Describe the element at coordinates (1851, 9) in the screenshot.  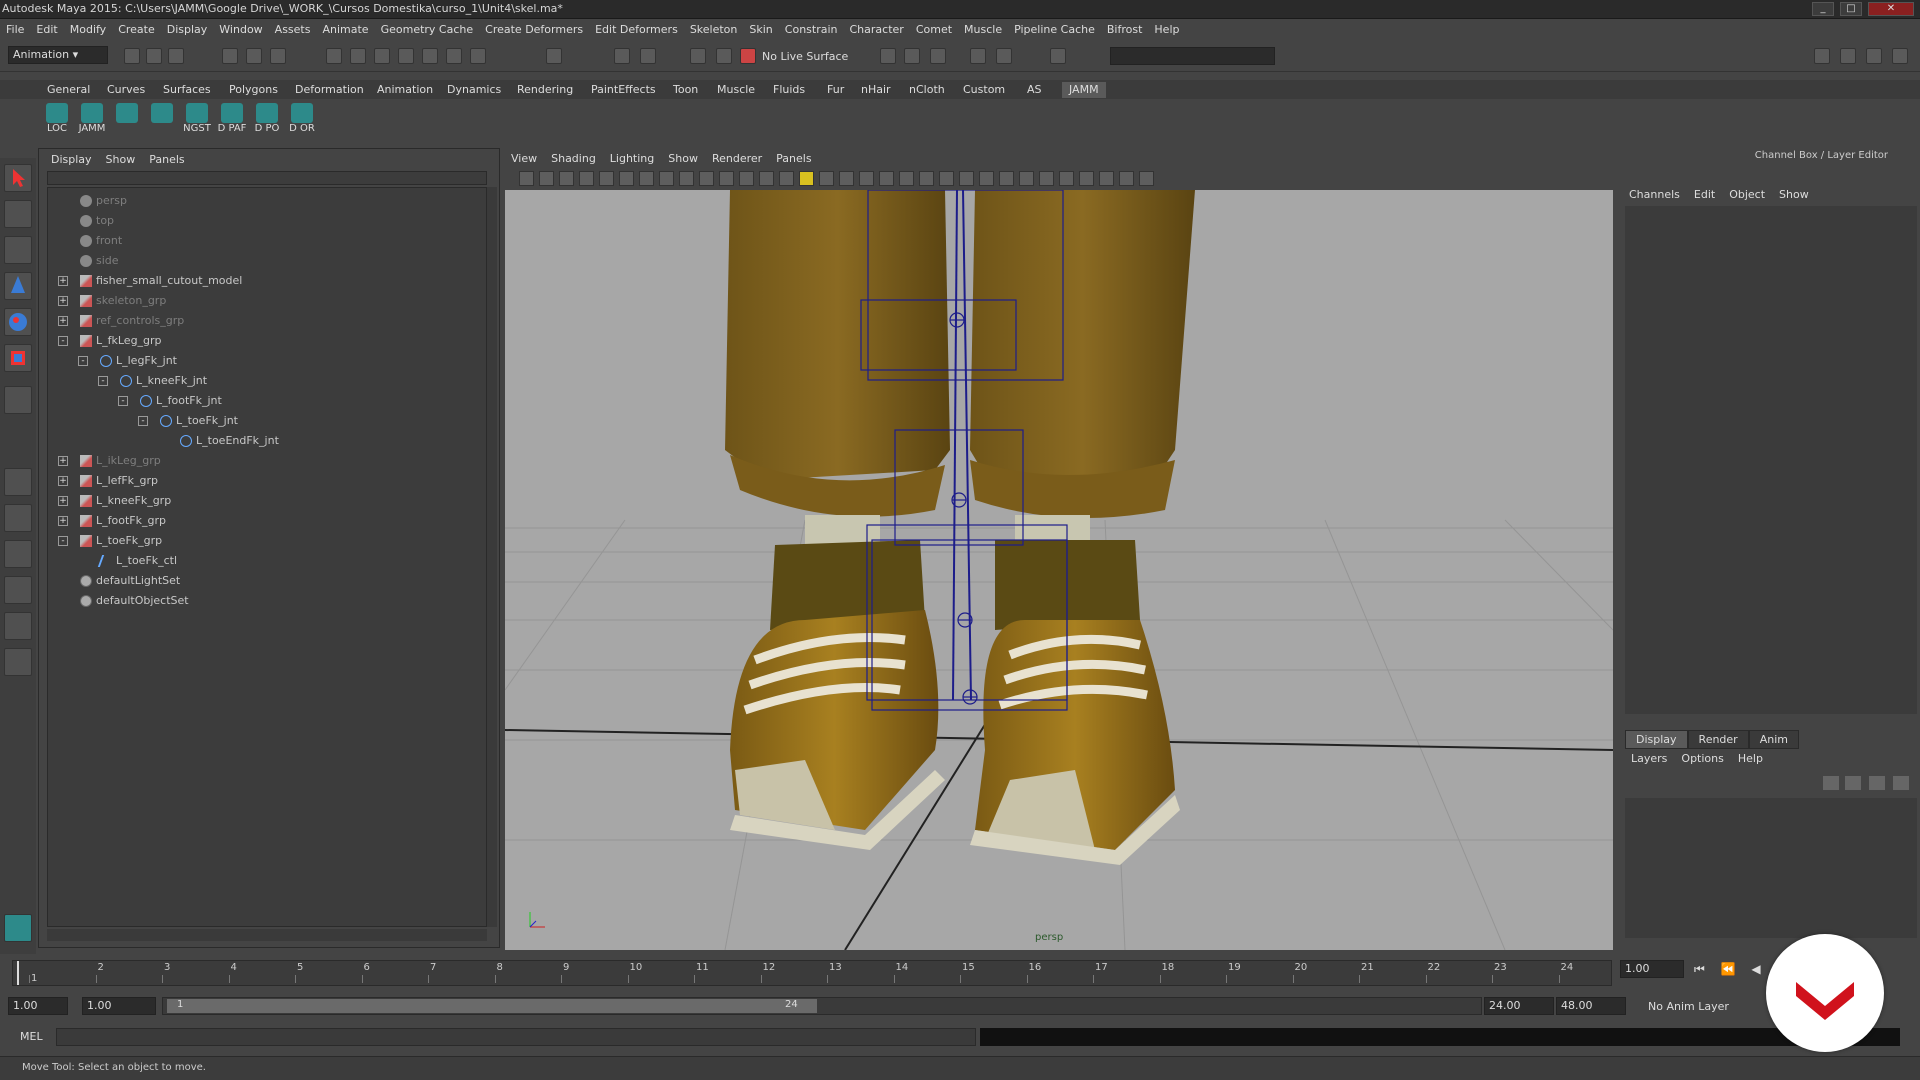
I see `maximize-button: □` at that location.